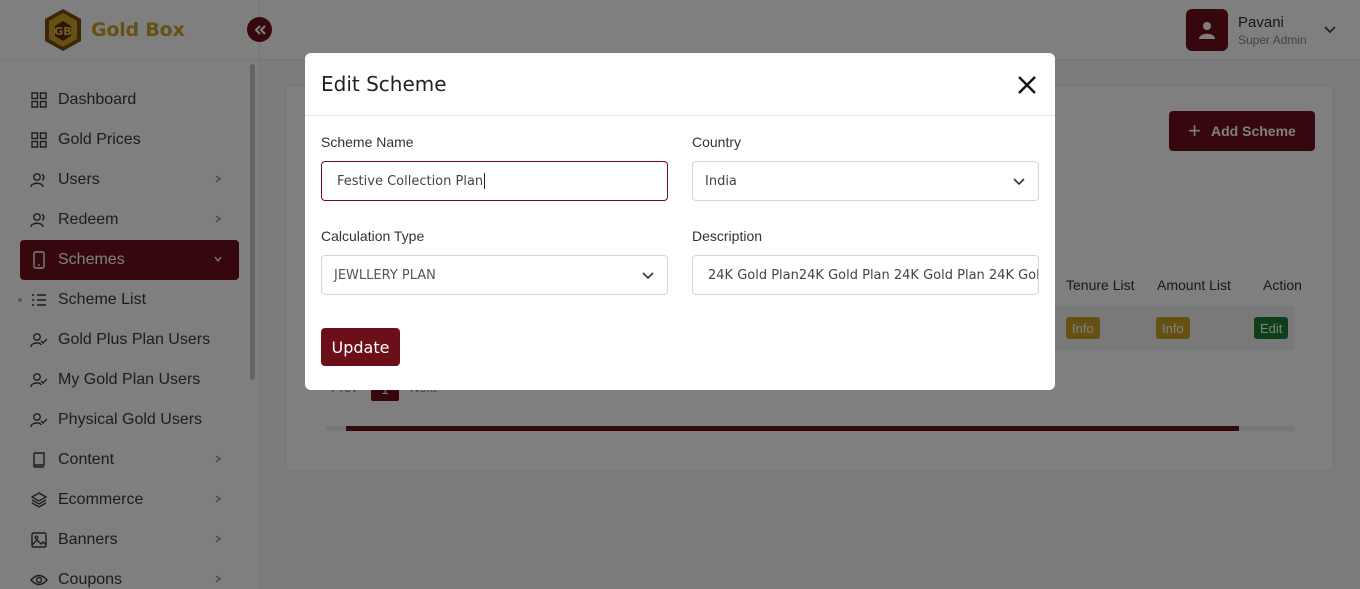 This screenshot has width=1360, height=589. I want to click on country-label: Country, so click(717, 142).